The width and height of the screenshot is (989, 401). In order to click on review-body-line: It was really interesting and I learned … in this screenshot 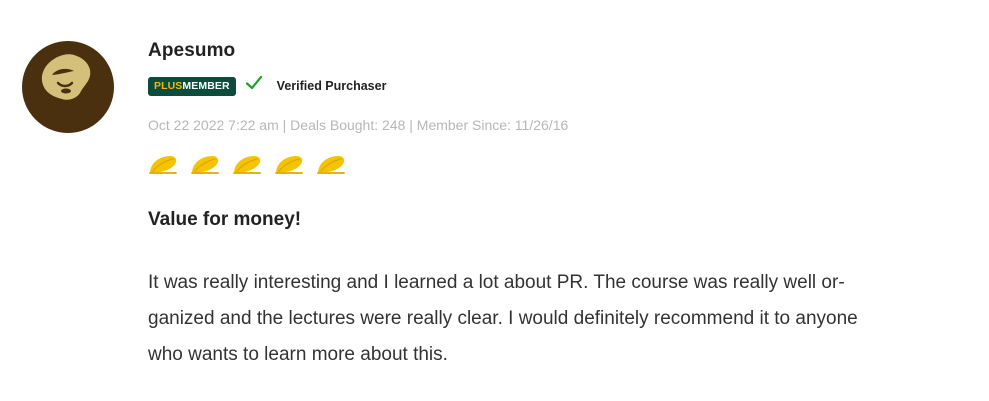, I will do `click(496, 282)`.